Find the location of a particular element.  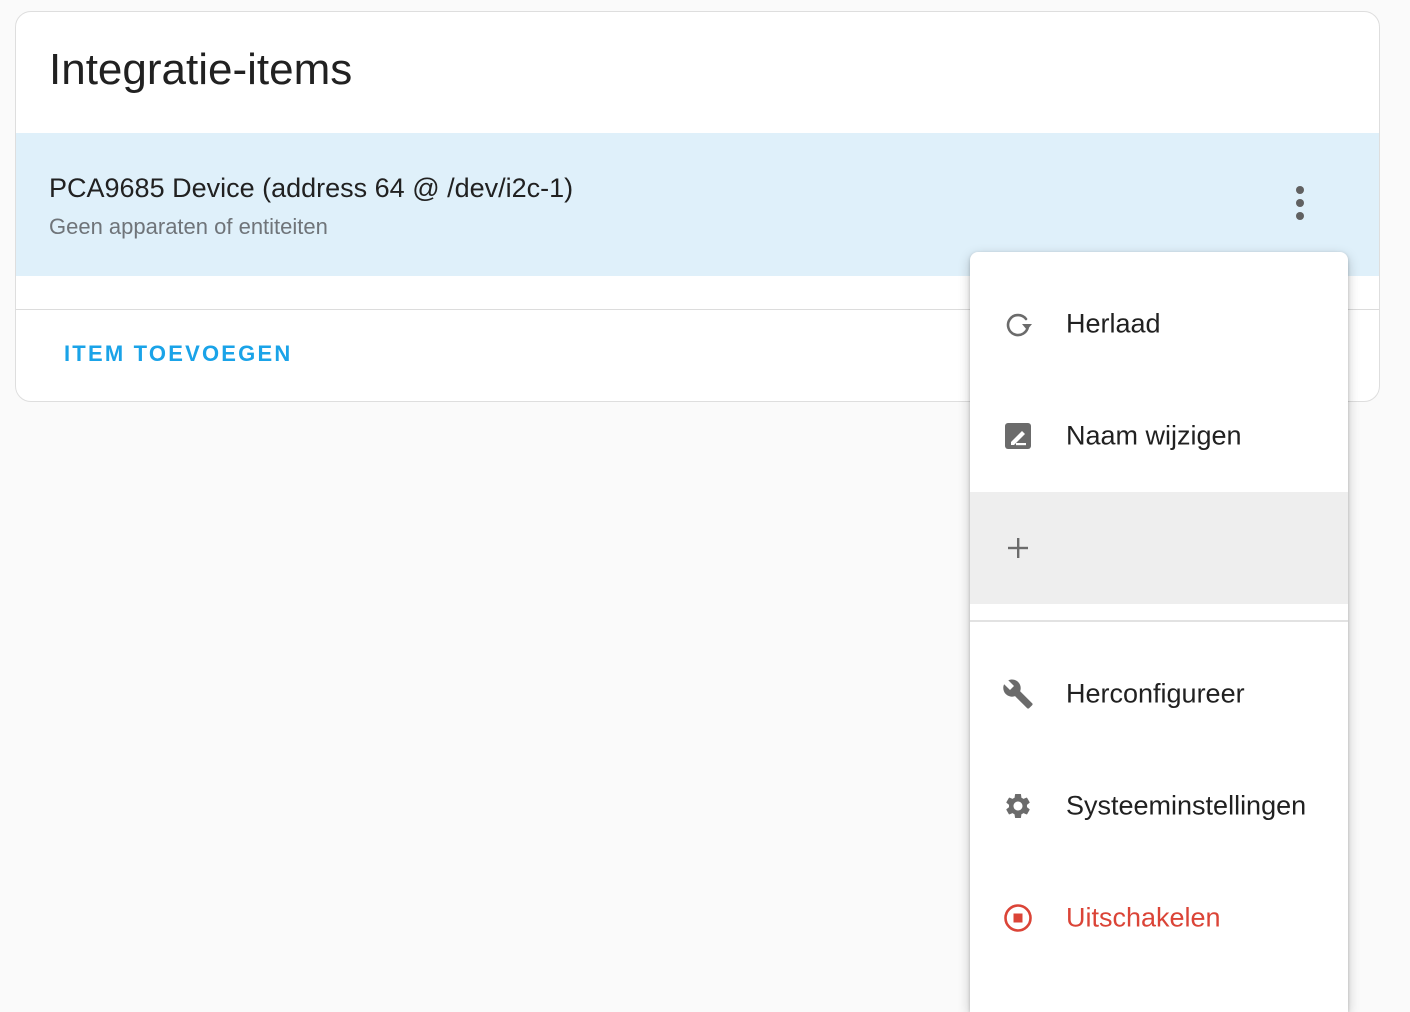

wrench-icon is located at coordinates (1018, 694).